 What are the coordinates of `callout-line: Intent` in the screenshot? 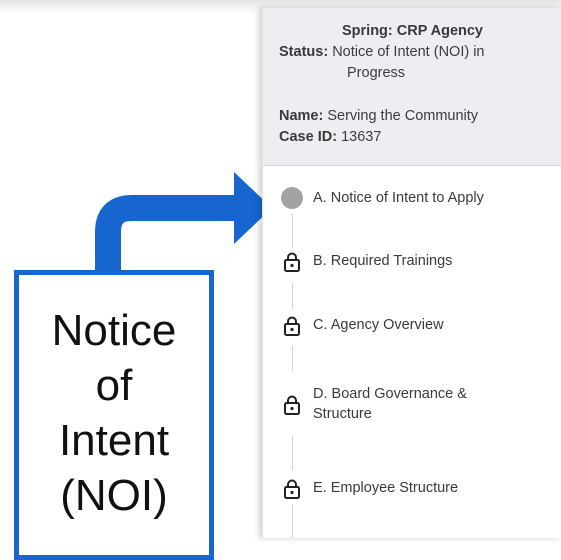 It's located at (114, 440).